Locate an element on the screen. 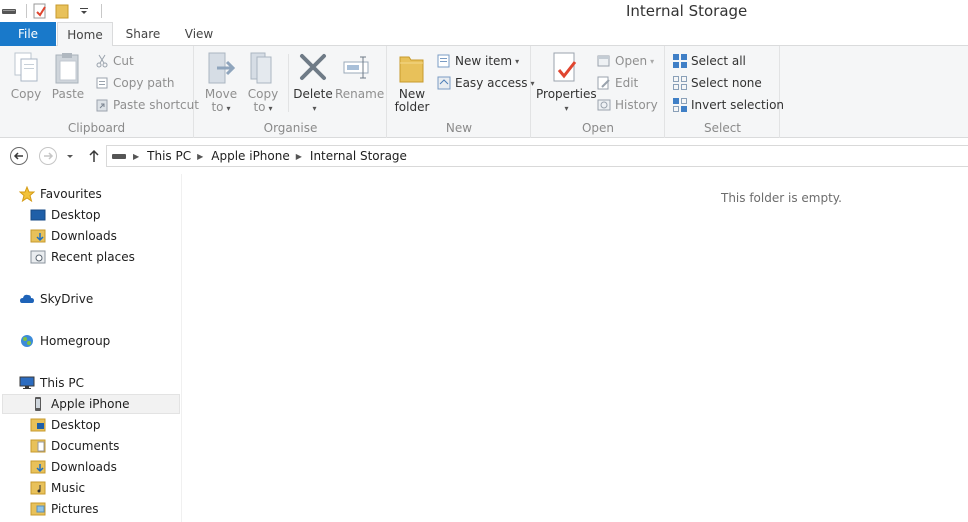 This screenshot has height=522, width=968. nav-homegroup: Homegroup is located at coordinates (64, 341).